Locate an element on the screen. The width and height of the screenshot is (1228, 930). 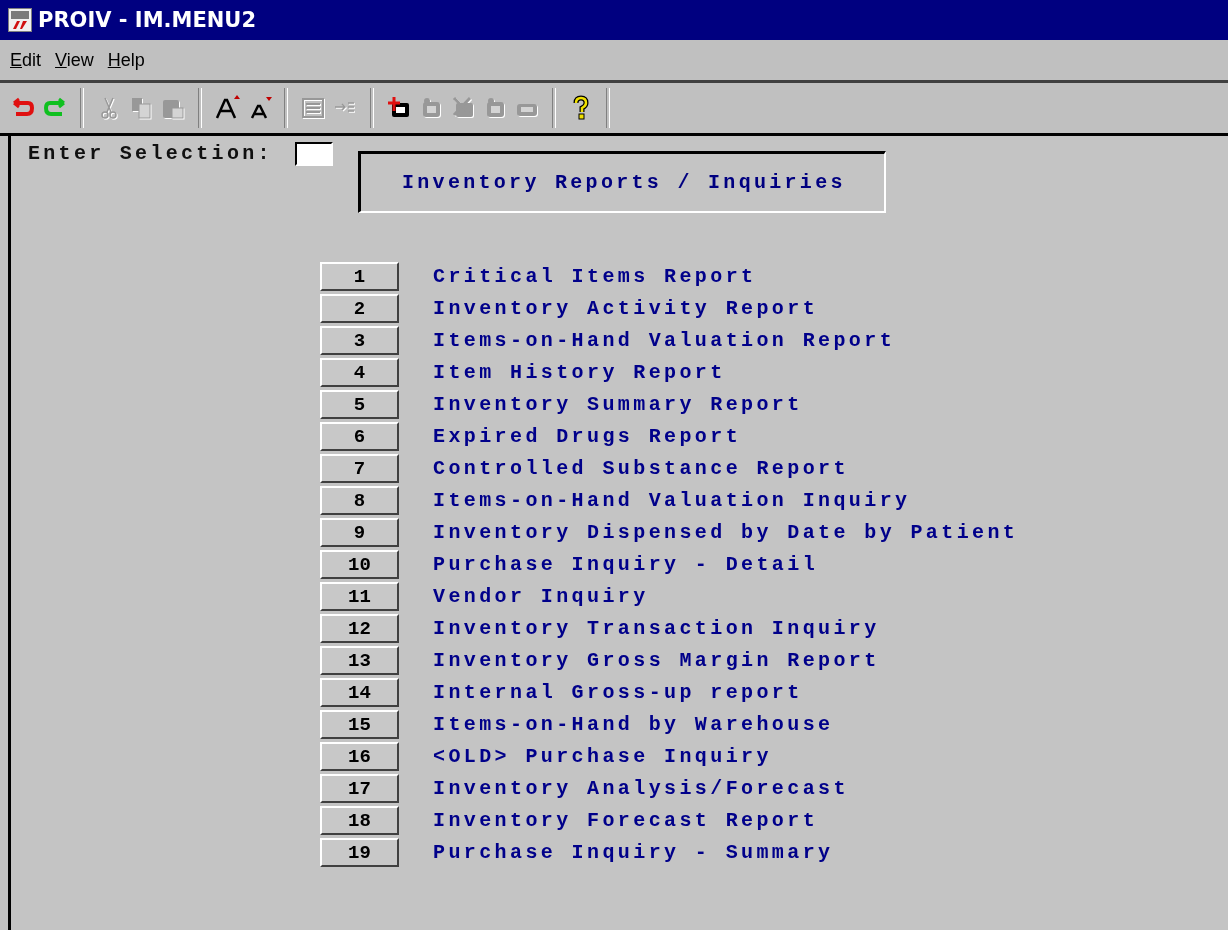
option-number-button: 2 is located at coordinates (359, 308).